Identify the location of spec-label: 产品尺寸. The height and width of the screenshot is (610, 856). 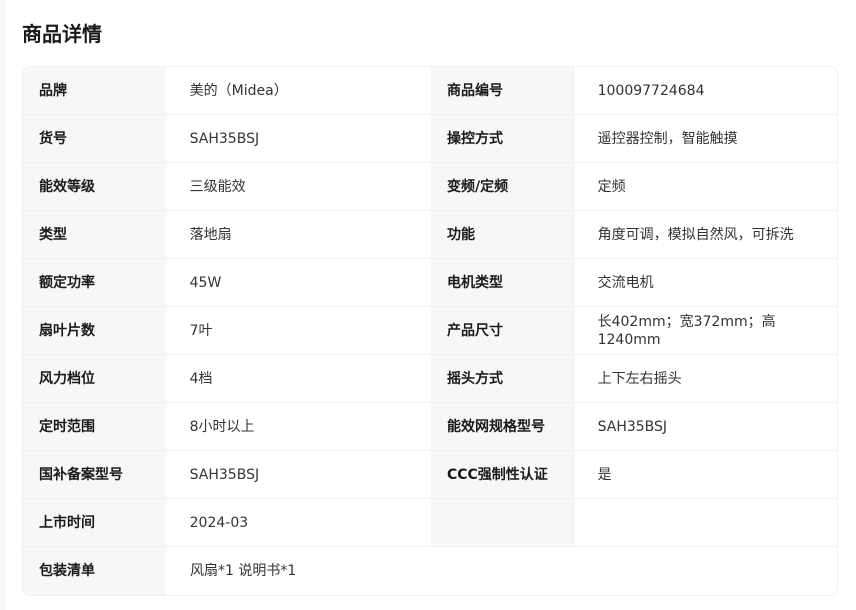
(501, 330).